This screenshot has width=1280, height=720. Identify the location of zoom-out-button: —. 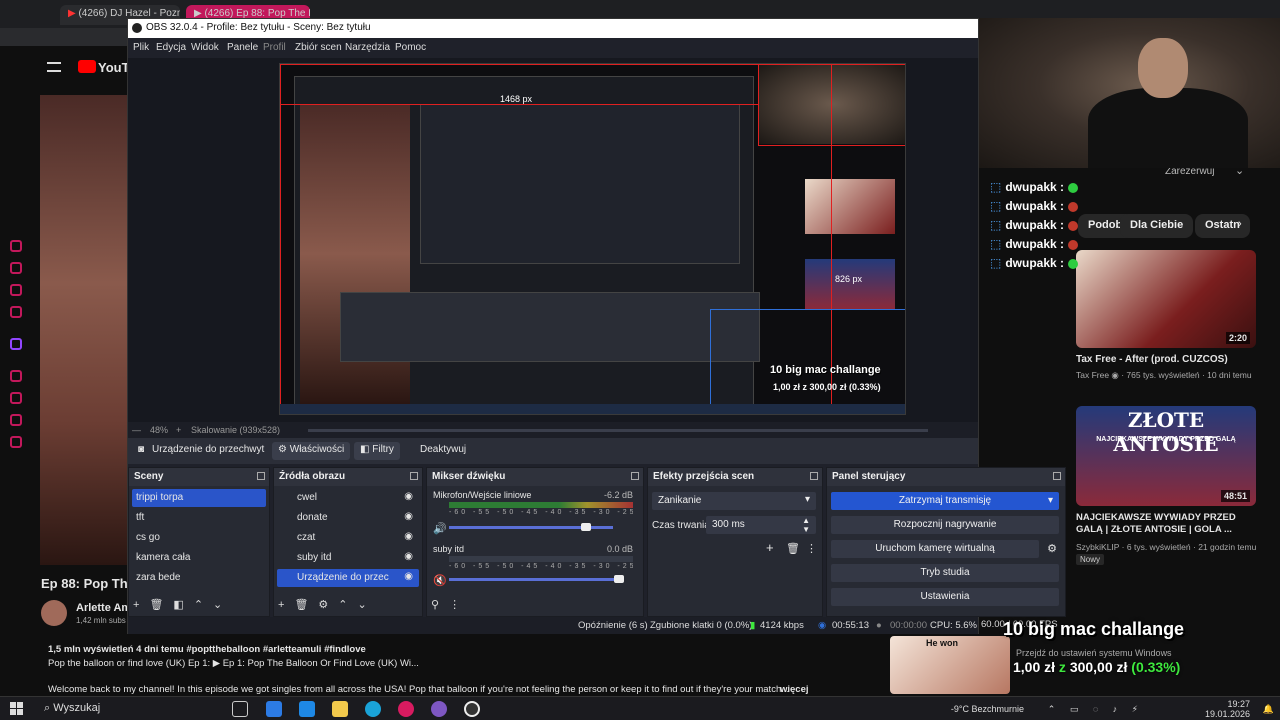
(136, 430).